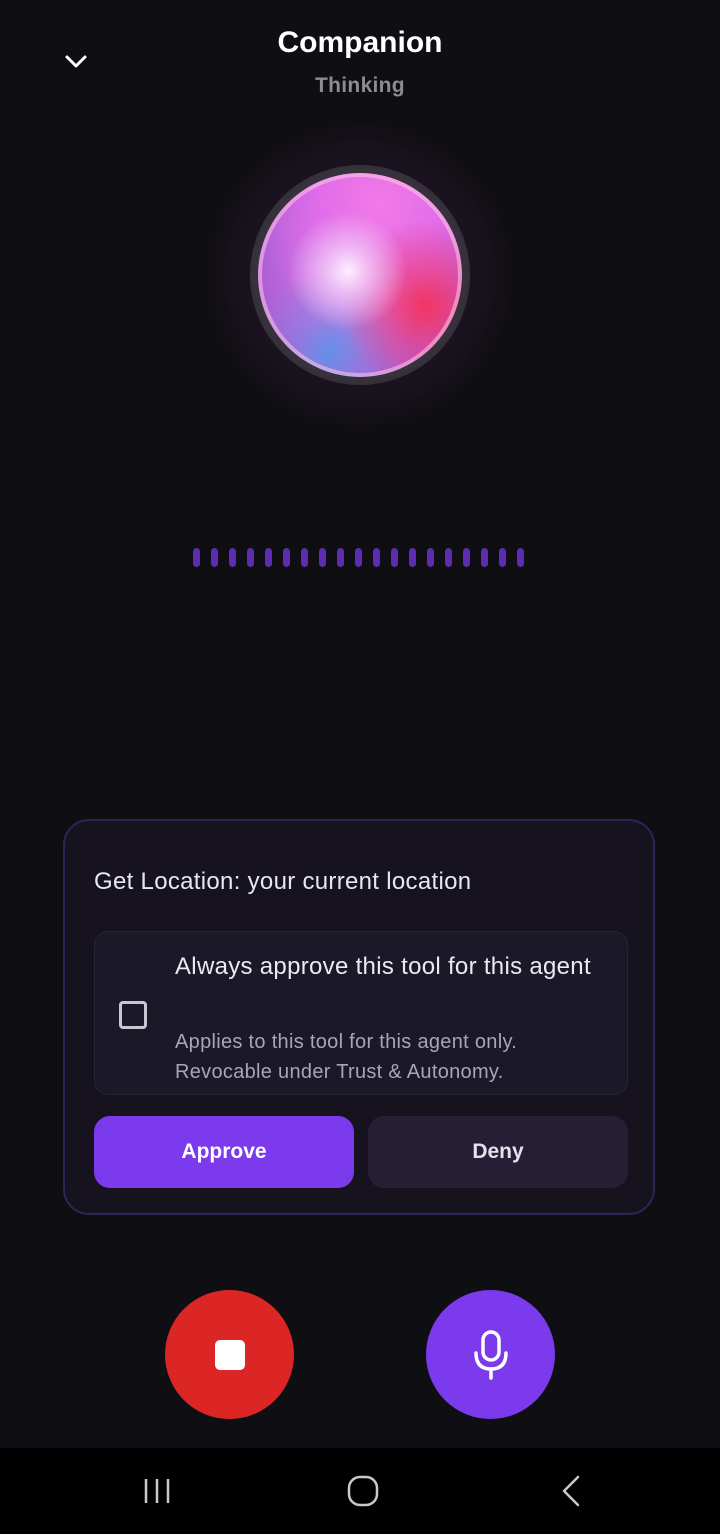 The width and height of the screenshot is (720, 1534). What do you see at coordinates (133, 1015) in the screenshot?
I see `always-approve-checkbox` at bounding box center [133, 1015].